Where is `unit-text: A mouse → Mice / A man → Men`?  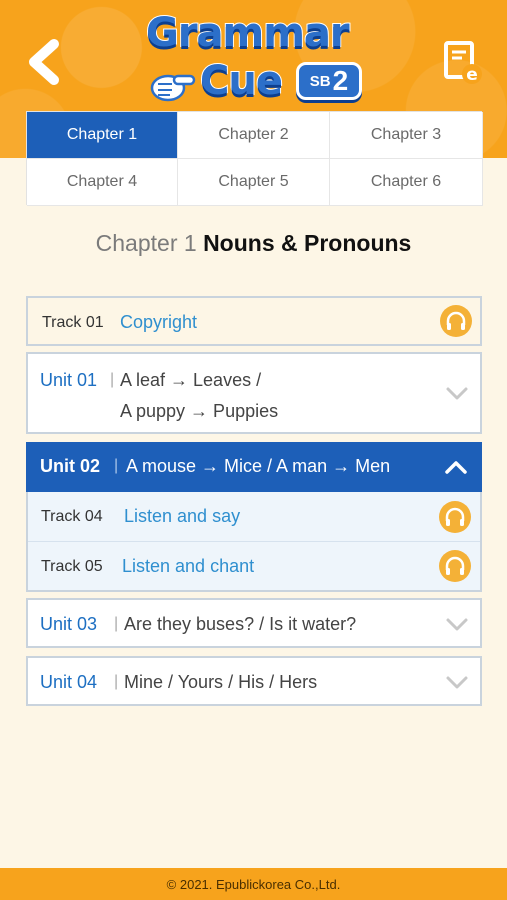 unit-text: A mouse → Mice / A man → Men is located at coordinates (258, 466).